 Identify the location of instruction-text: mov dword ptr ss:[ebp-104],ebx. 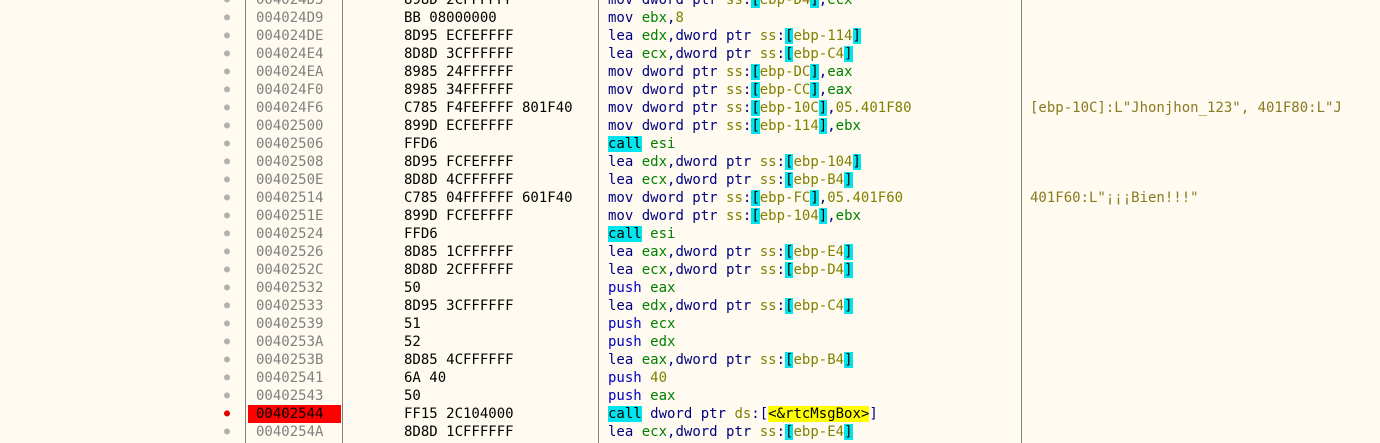
(734, 216).